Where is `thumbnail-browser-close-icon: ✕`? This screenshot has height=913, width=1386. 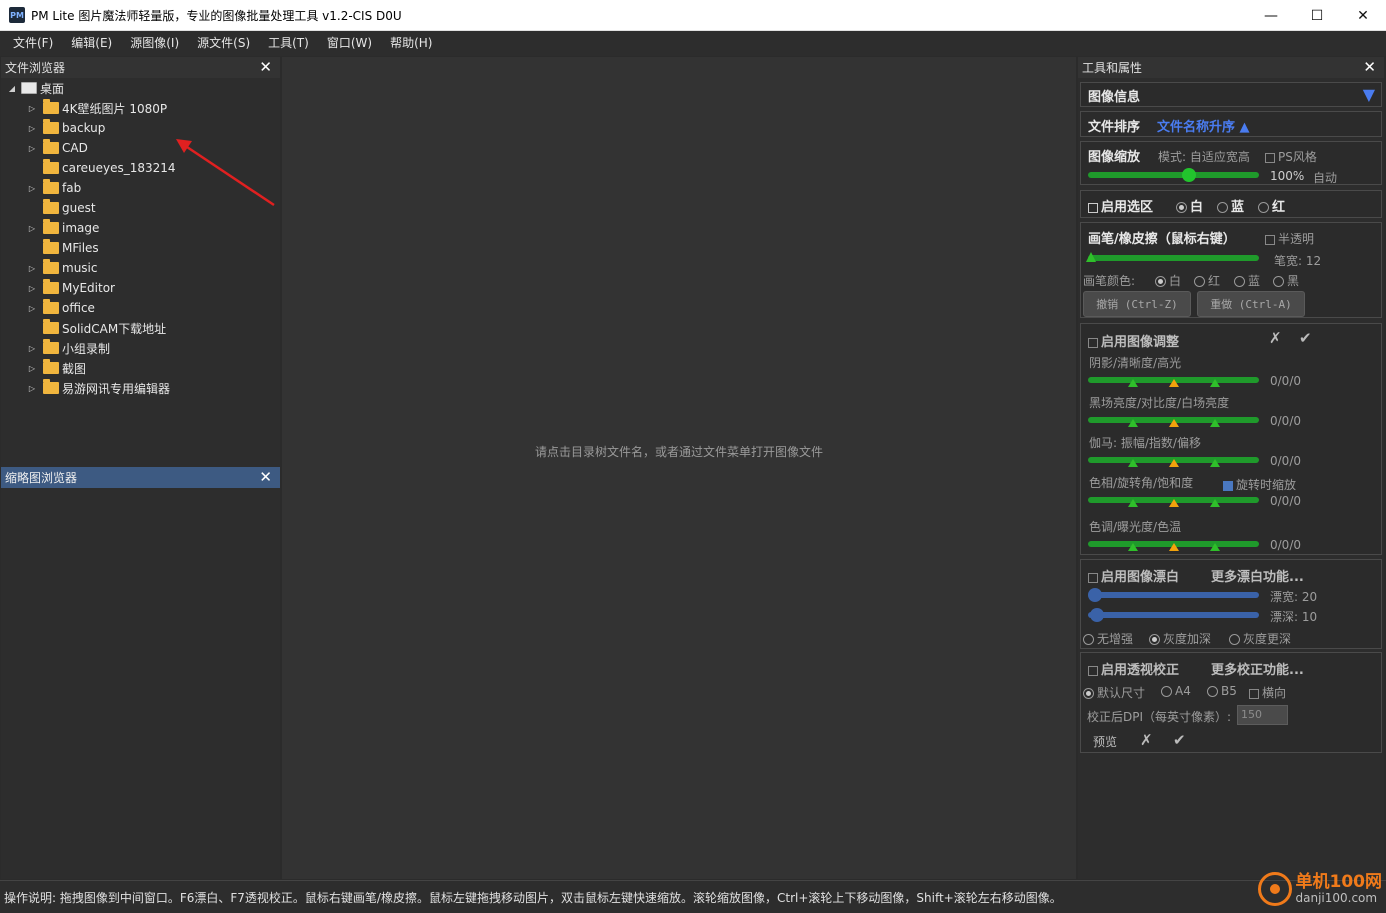
thumbnail-browser-close-icon: ✕ is located at coordinates (265, 477).